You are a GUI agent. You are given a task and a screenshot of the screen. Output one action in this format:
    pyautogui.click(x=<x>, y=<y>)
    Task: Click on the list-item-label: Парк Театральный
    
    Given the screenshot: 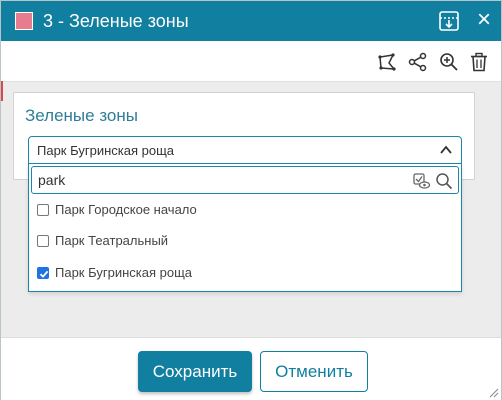 What is the action you would take?
    pyautogui.click(x=112, y=240)
    